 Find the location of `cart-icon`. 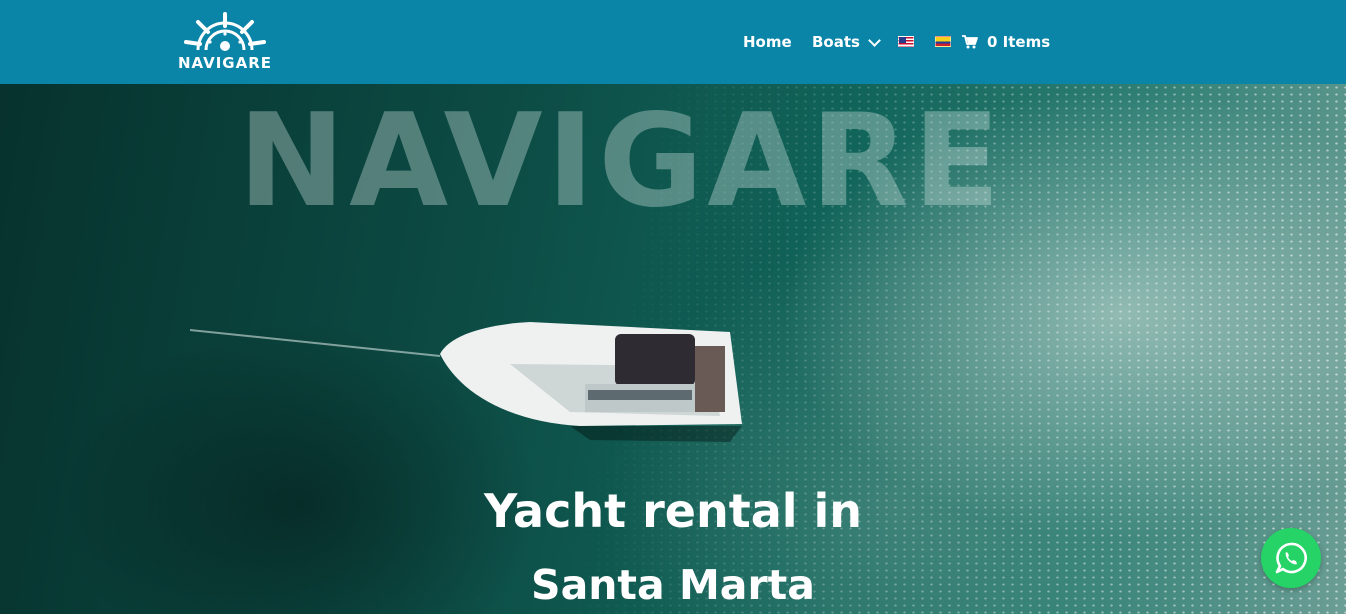

cart-icon is located at coordinates (970, 42).